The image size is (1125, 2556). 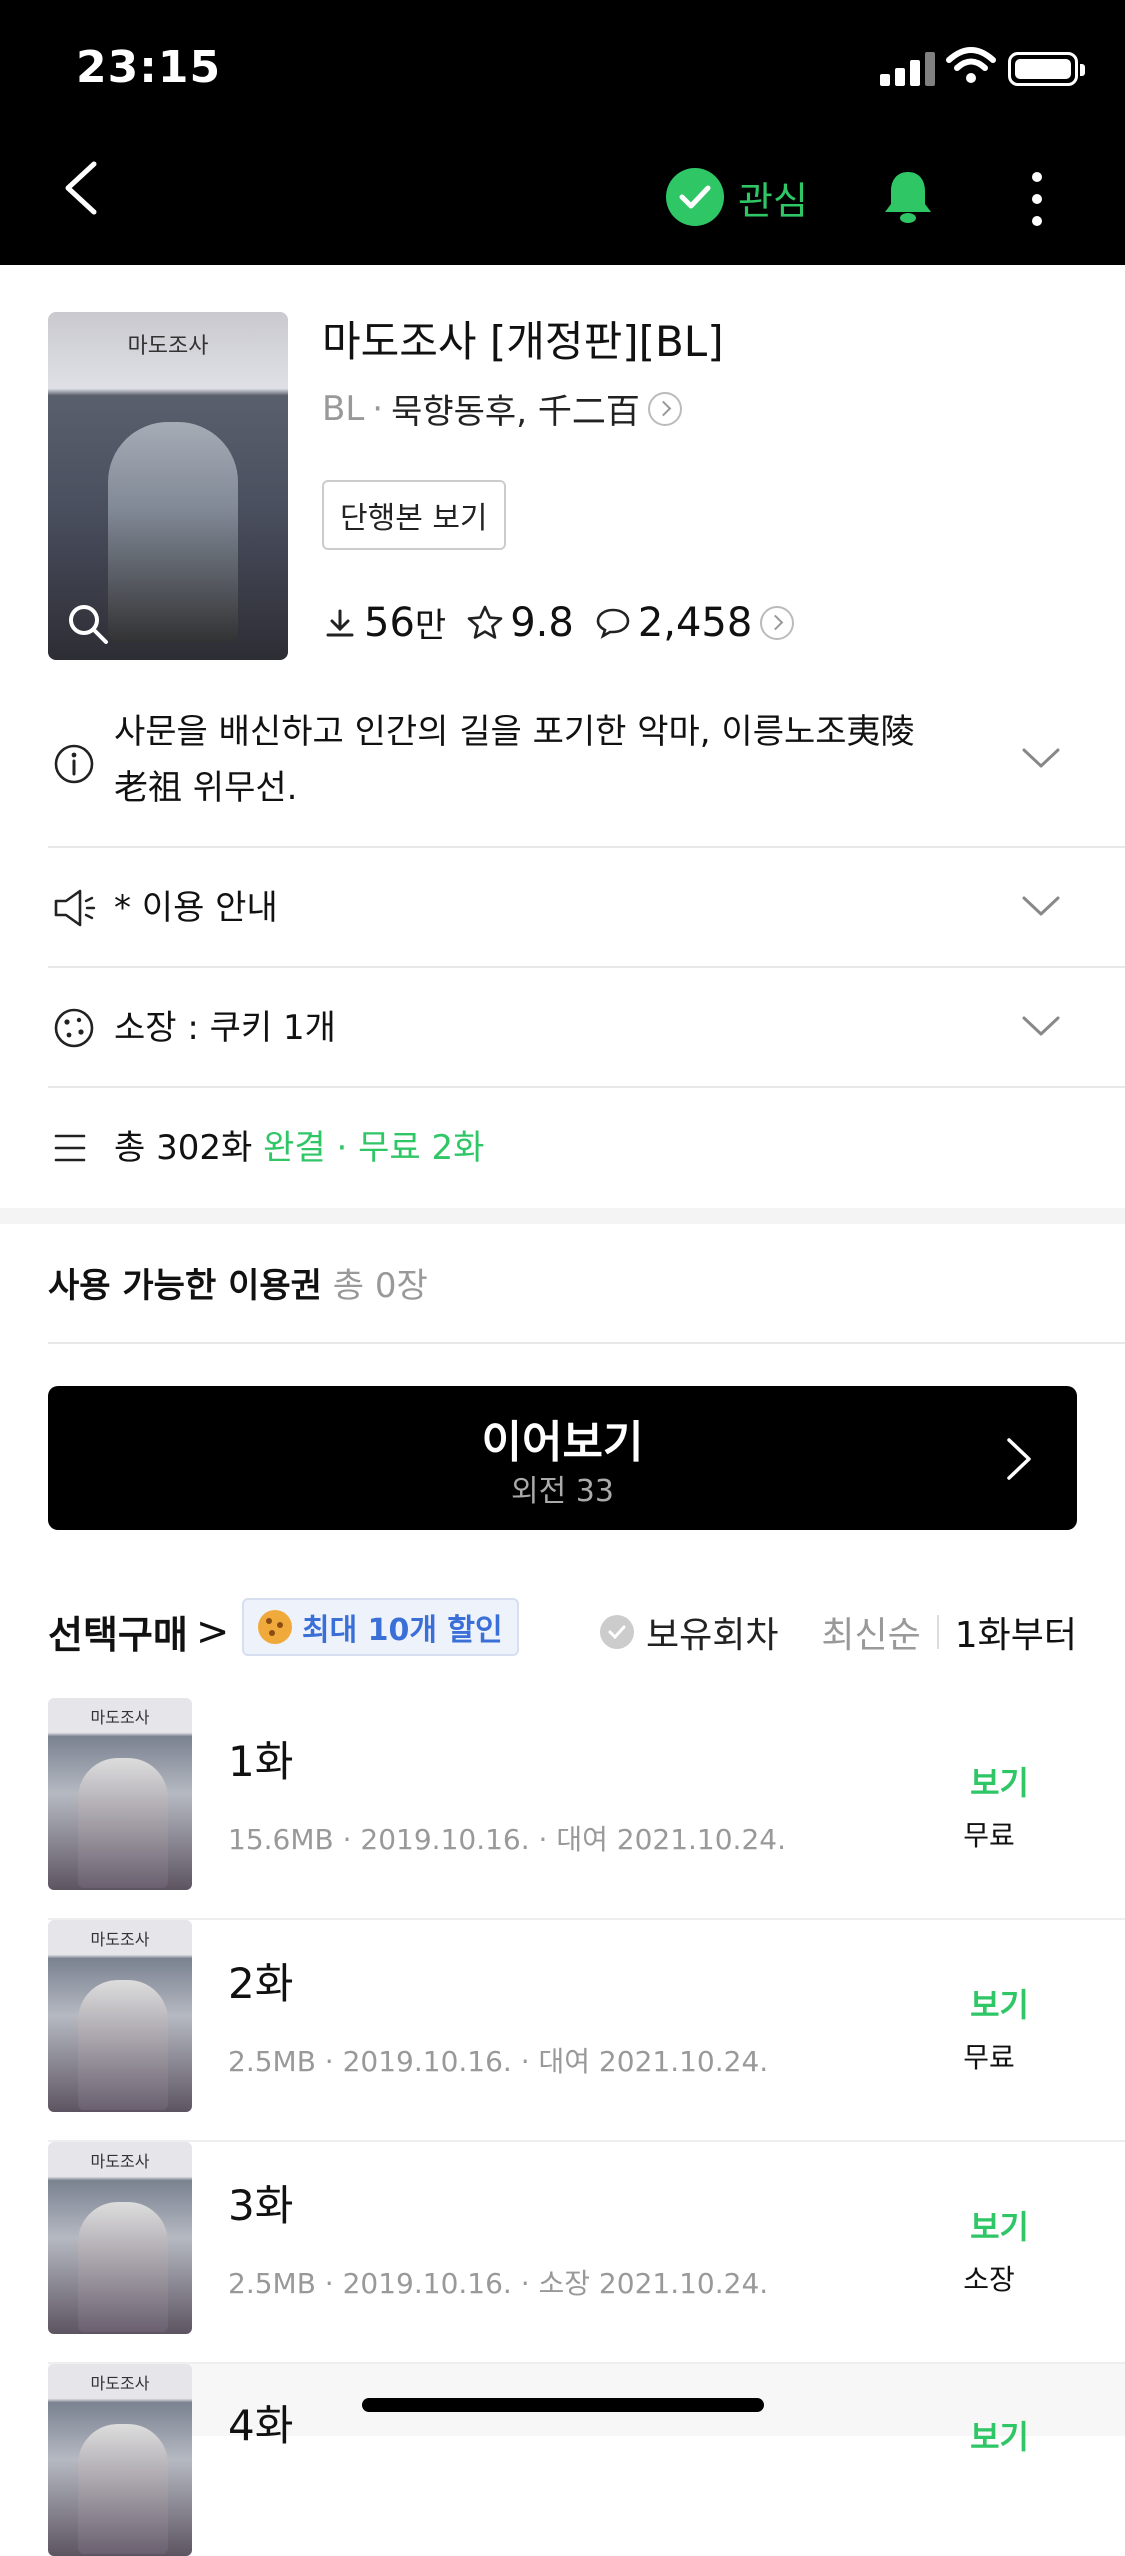 What do you see at coordinates (773, 200) in the screenshot?
I see `interest-label: 관심` at bounding box center [773, 200].